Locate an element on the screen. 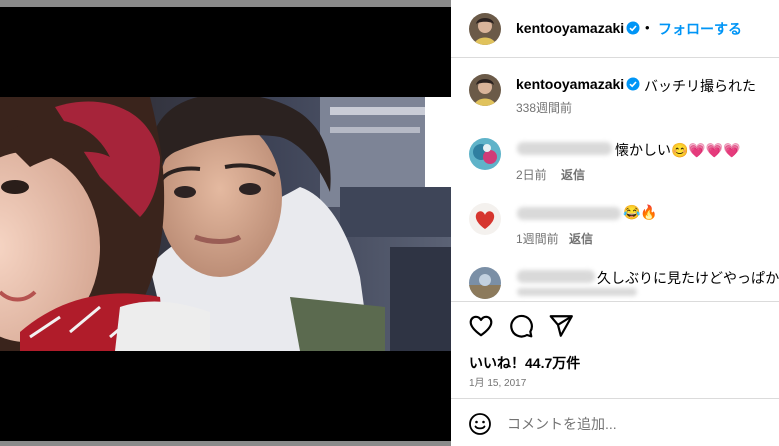 The image size is (779, 446). likes-count: いいね！44.7万件 is located at coordinates (524, 363).